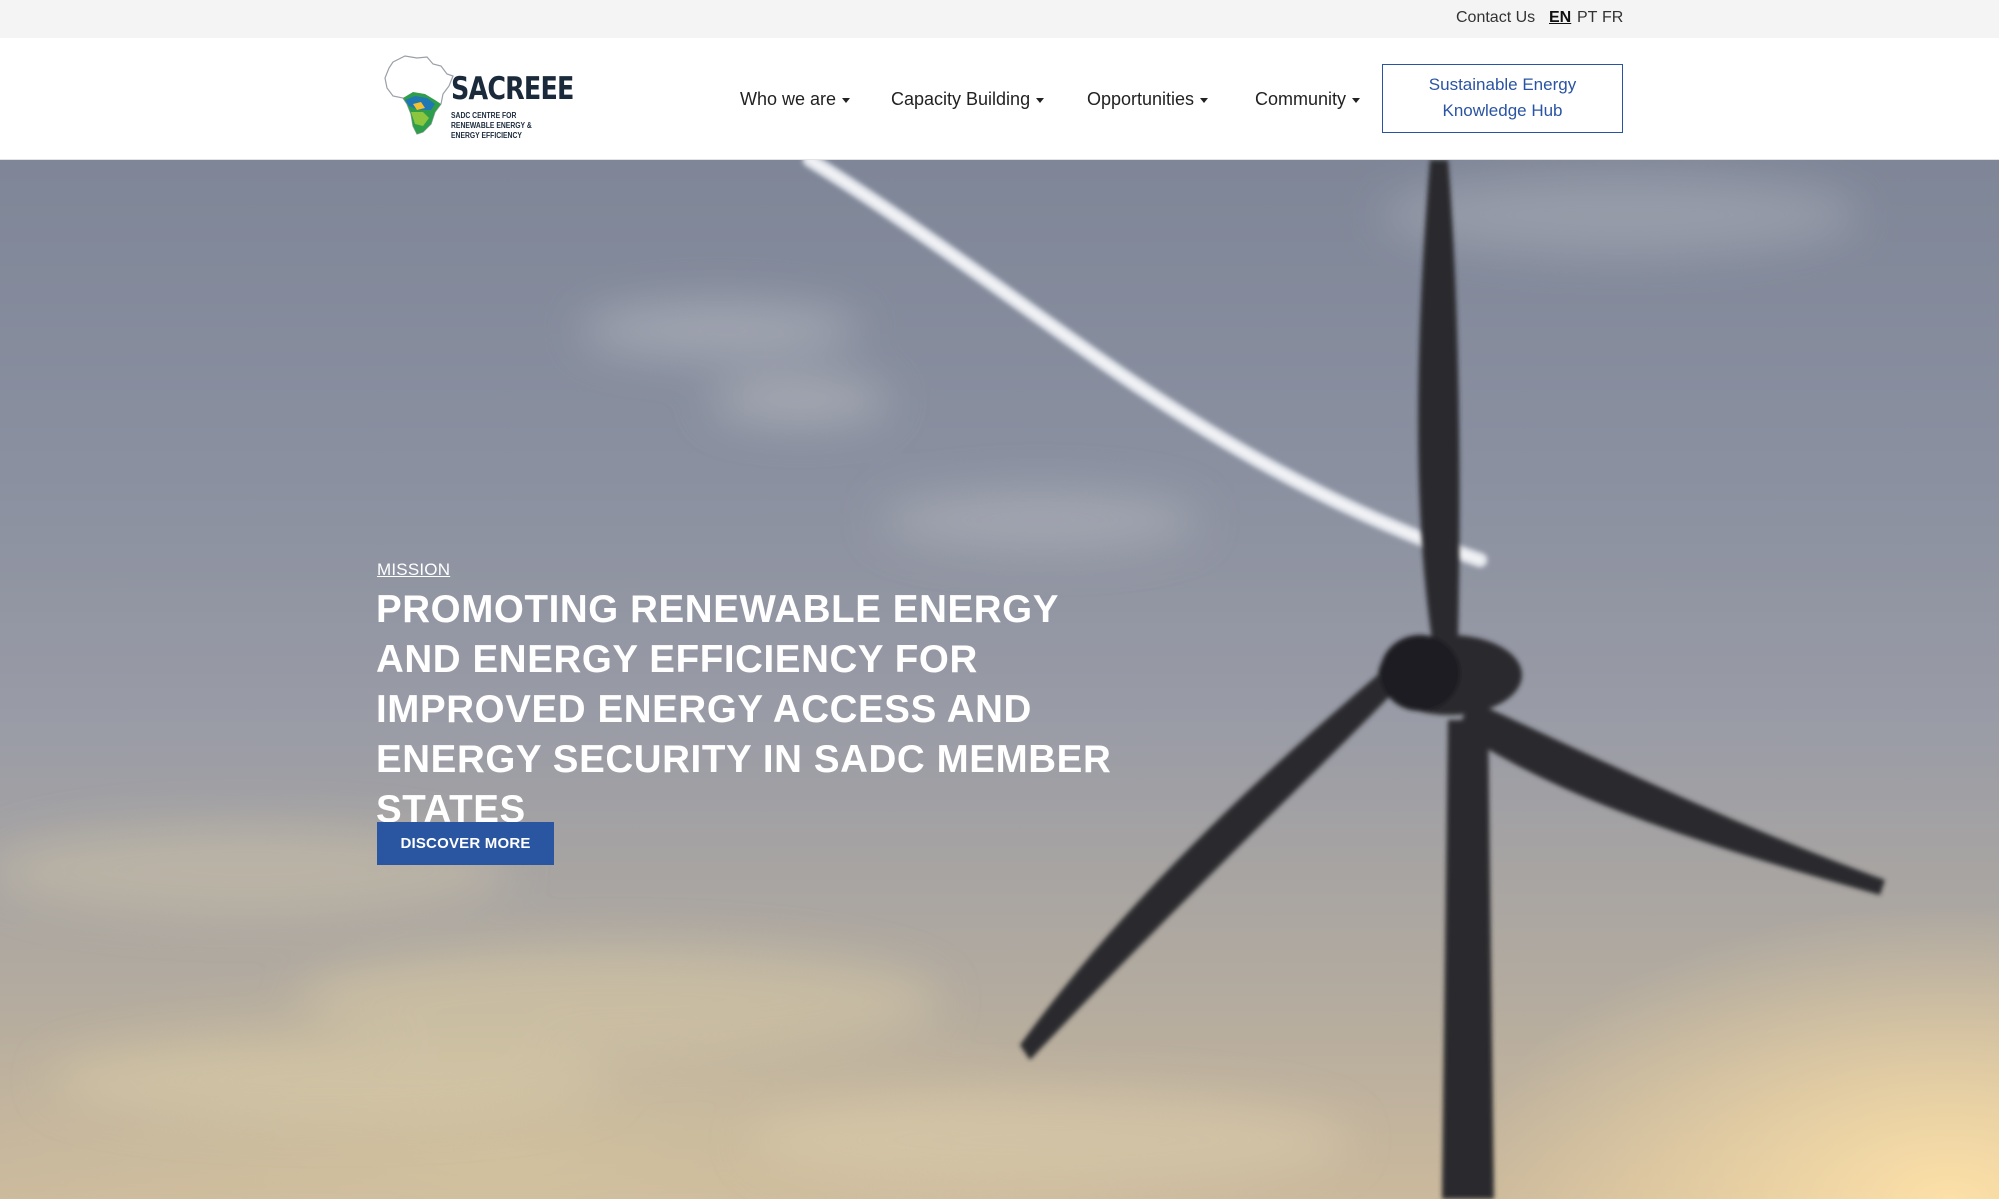 The width and height of the screenshot is (1999, 1199). I want to click on nav-who-we-are: Who we are, so click(795, 99).